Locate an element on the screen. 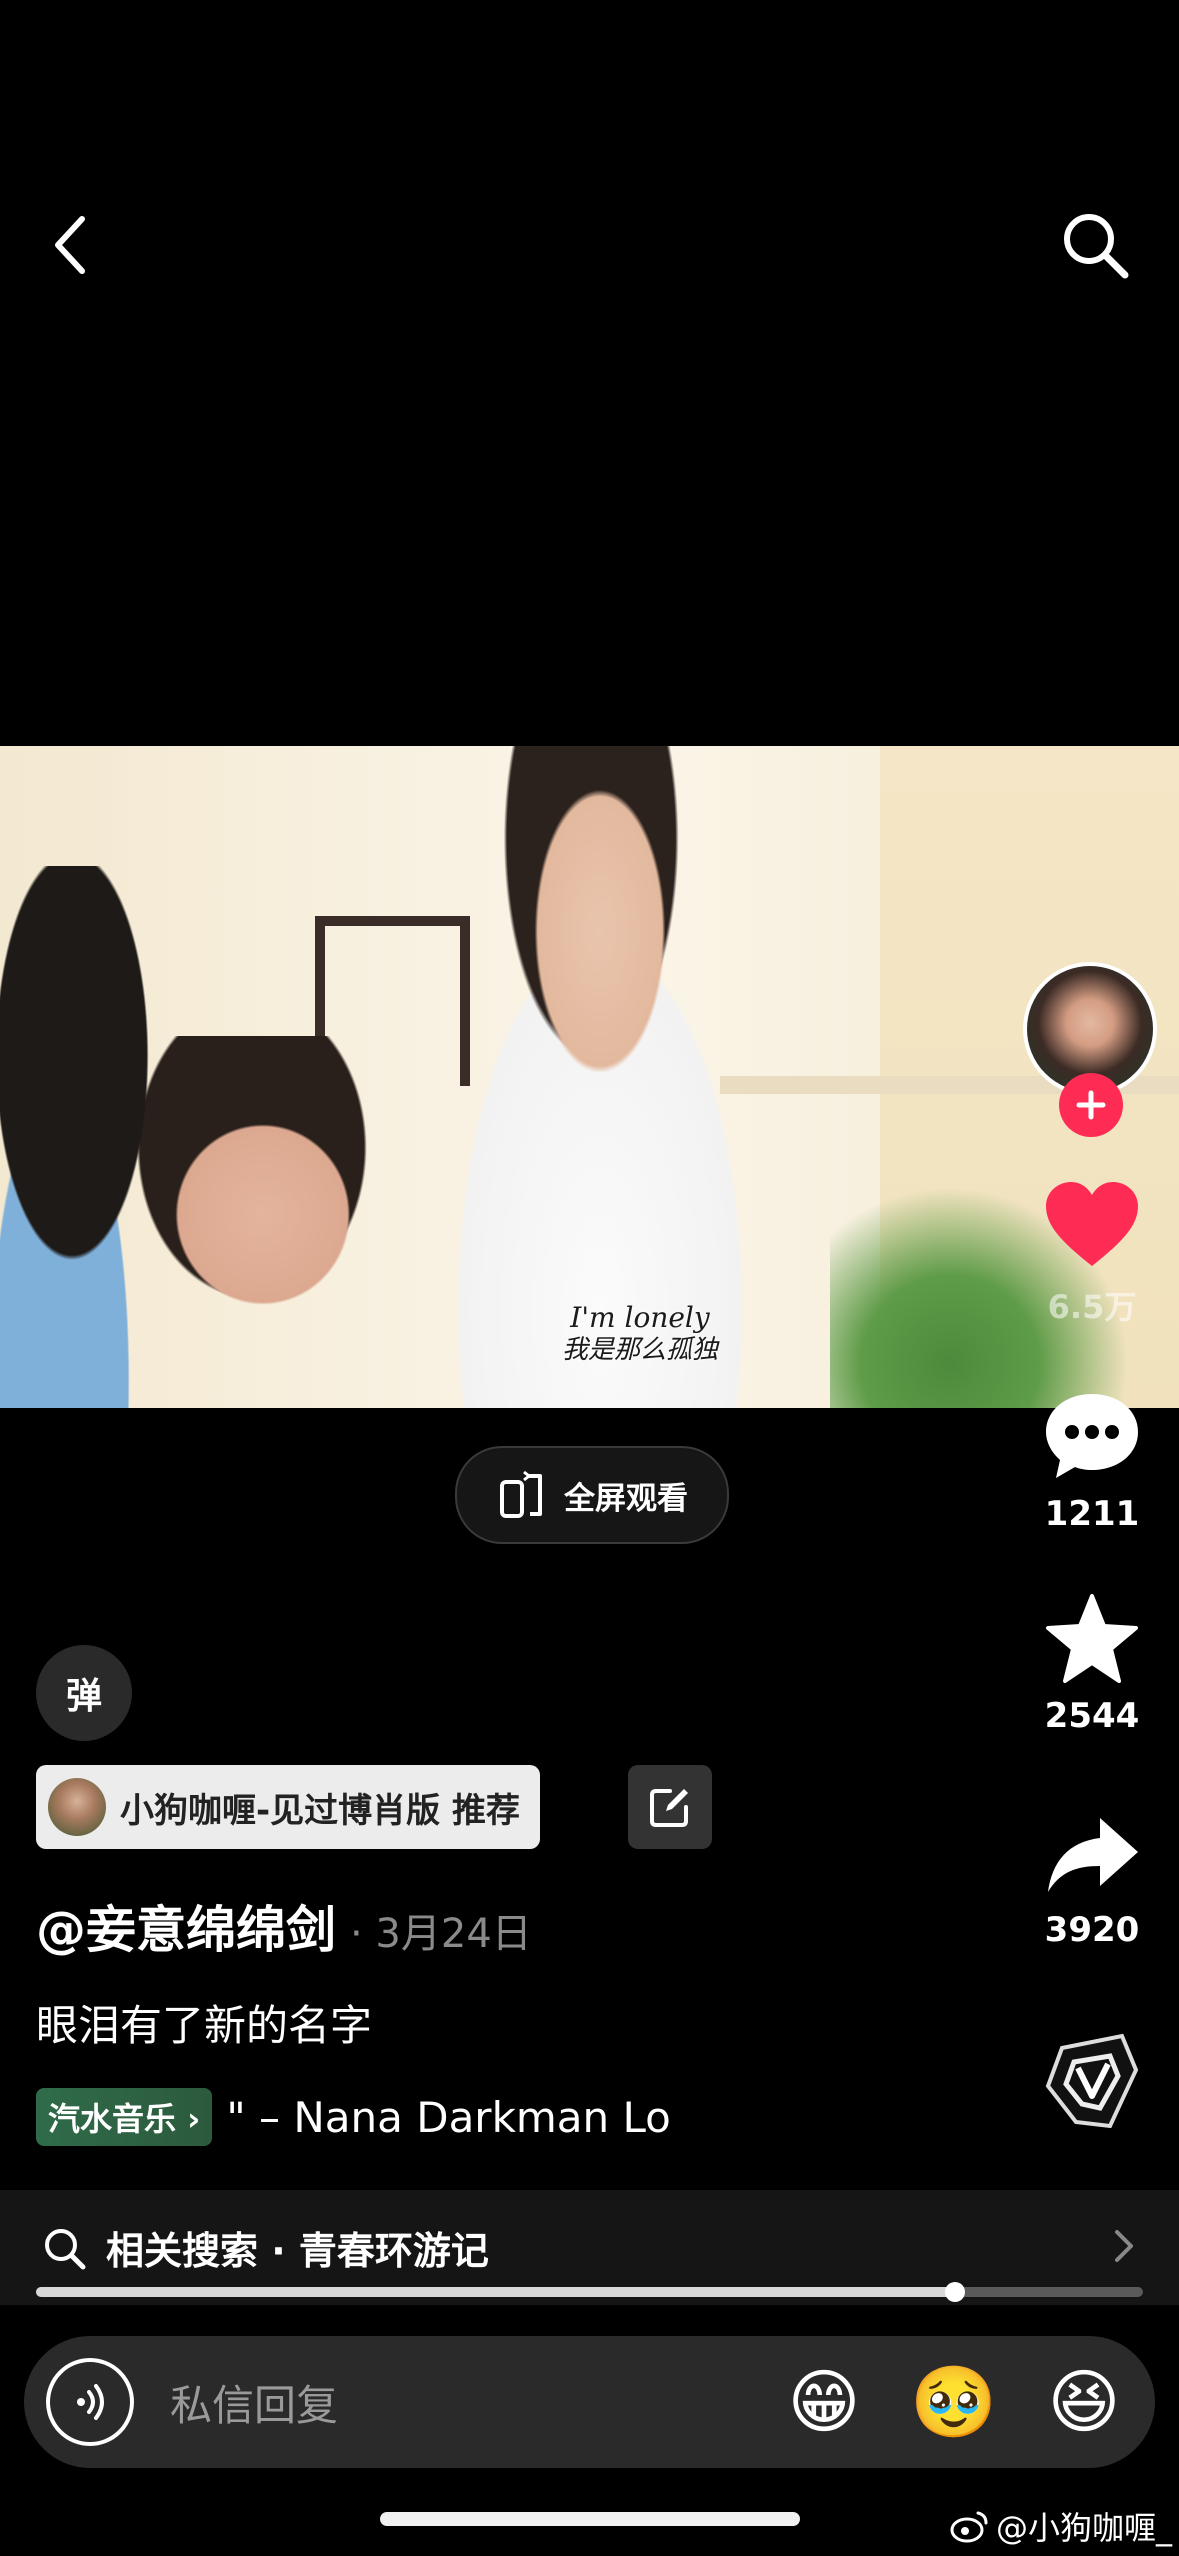 Image resolution: width=1179 pixels, height=2556 pixels. progress-fill is located at coordinates (495, 2292).